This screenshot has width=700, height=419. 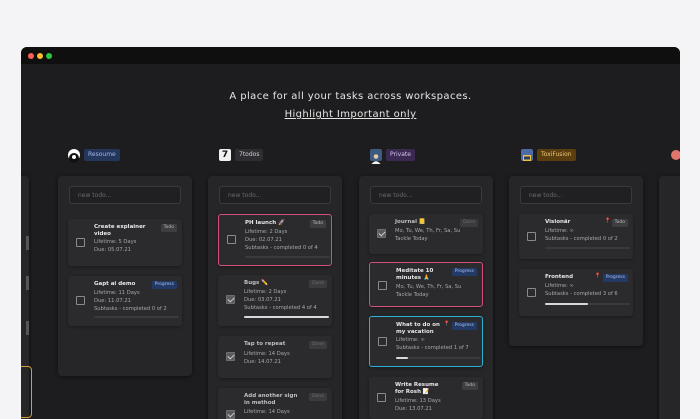 What do you see at coordinates (40, 56) in the screenshot?
I see `minimize-window-button` at bounding box center [40, 56].